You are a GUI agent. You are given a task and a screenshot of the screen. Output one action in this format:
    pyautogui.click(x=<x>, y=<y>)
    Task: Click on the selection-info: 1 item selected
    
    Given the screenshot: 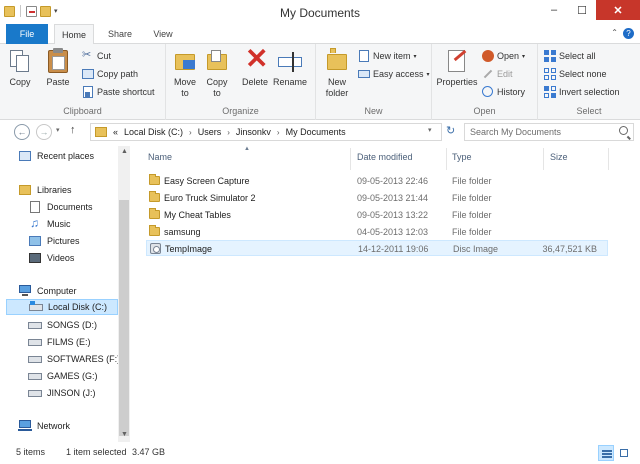 What is the action you would take?
    pyautogui.click(x=96, y=452)
    